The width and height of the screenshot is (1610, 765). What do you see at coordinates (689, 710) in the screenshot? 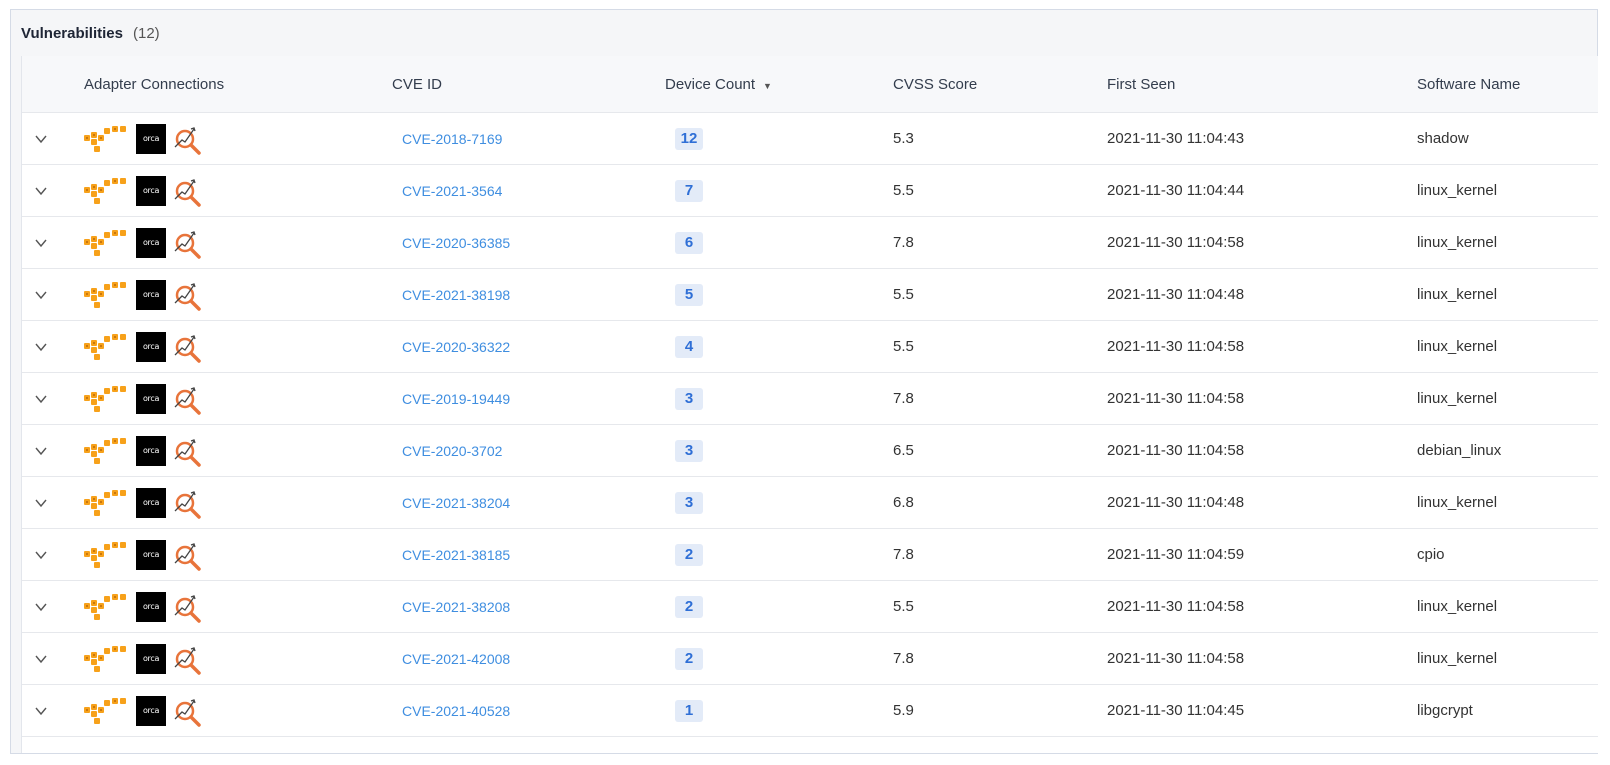
I see `device-count-badge: 1` at bounding box center [689, 710].